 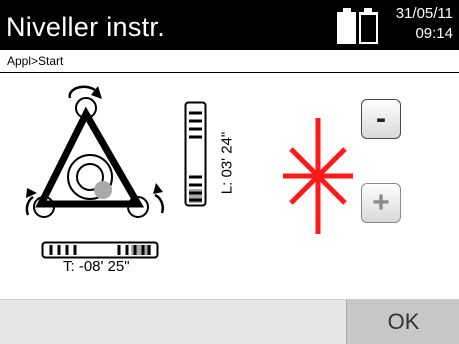 I want to click on longitudinal-tilt-value: L: 03' 24", so click(x=227, y=163).